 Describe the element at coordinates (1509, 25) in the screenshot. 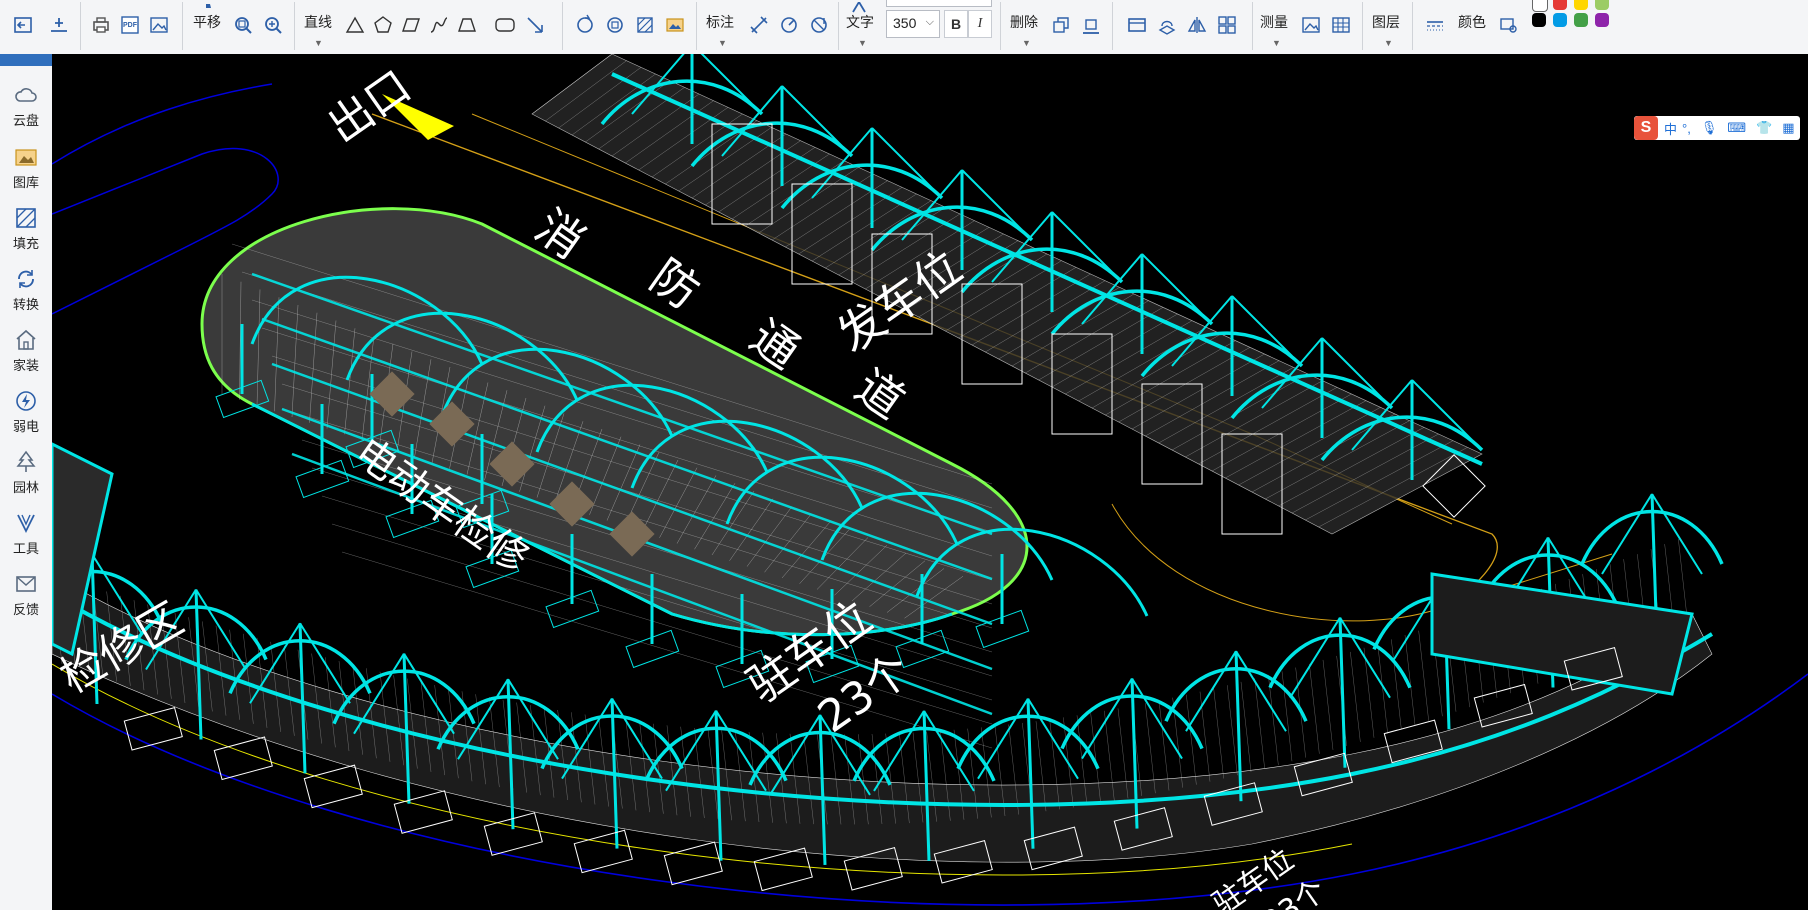

I see `color-settings-icon` at that location.